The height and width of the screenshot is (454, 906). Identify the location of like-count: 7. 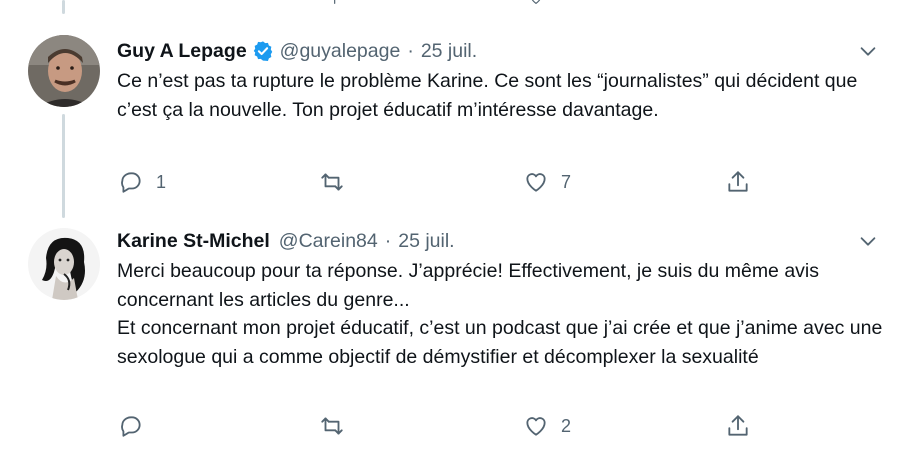
(566, 181).